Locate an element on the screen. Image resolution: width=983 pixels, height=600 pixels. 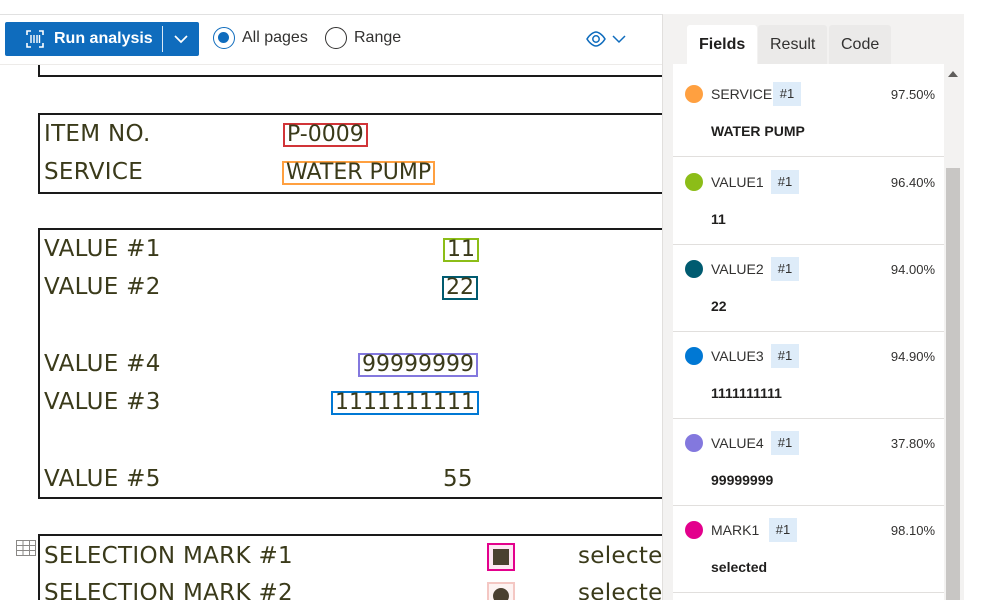
value1-value: 11 is located at coordinates (461, 250).